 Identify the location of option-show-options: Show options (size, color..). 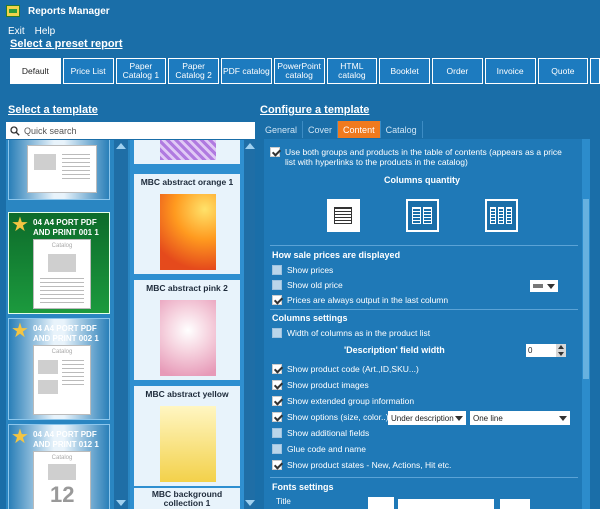
(330, 417).